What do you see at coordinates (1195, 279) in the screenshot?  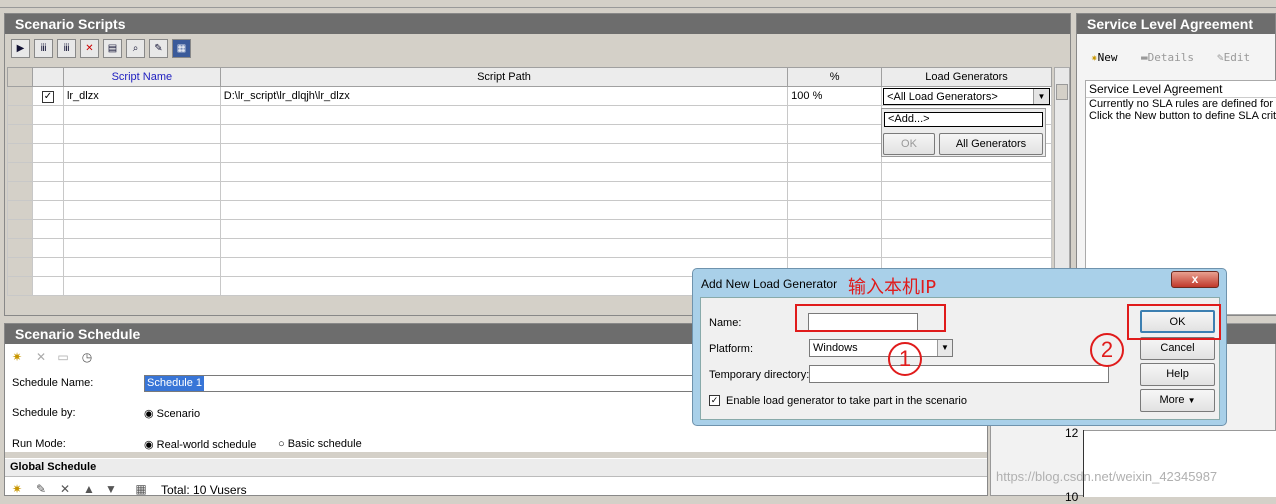 I see `close-icon: x` at bounding box center [1195, 279].